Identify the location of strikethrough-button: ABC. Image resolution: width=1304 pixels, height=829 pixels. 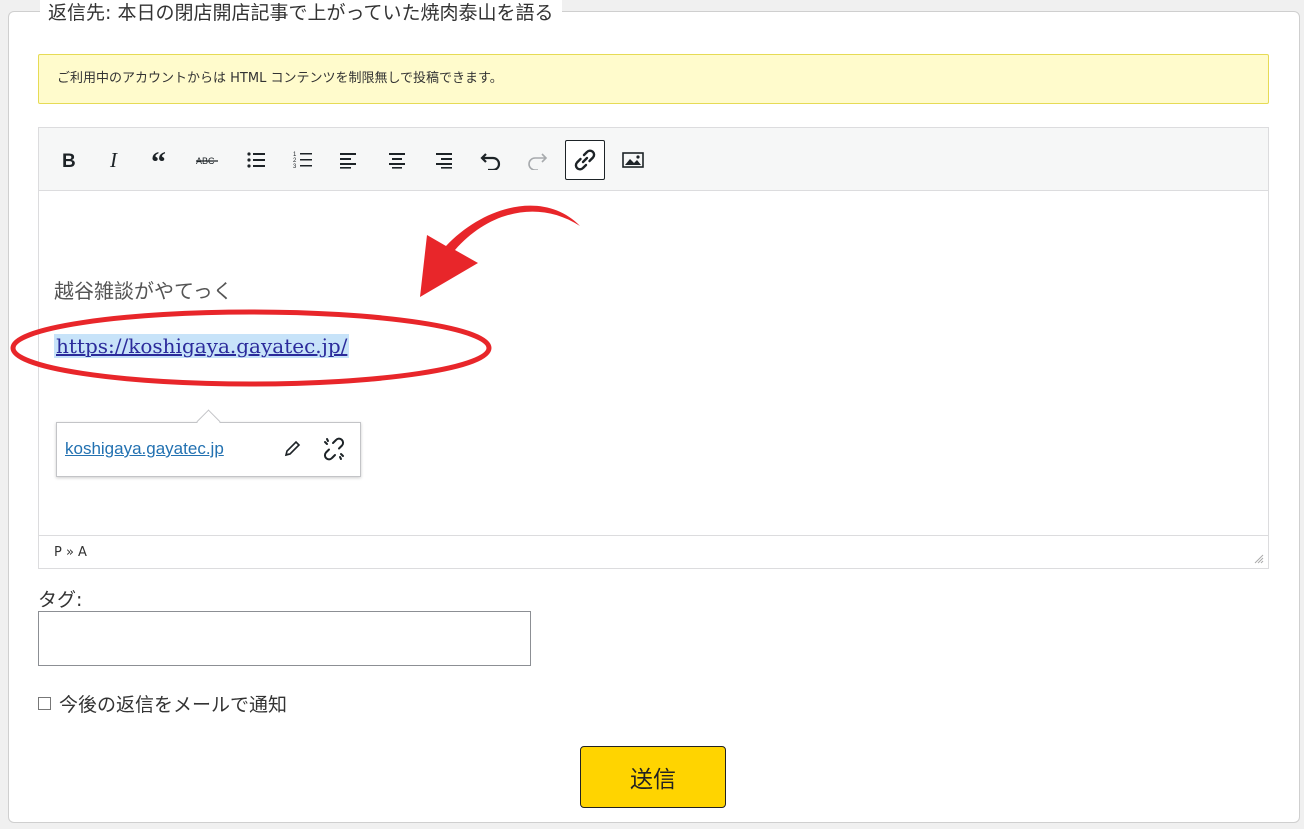
(207, 160).